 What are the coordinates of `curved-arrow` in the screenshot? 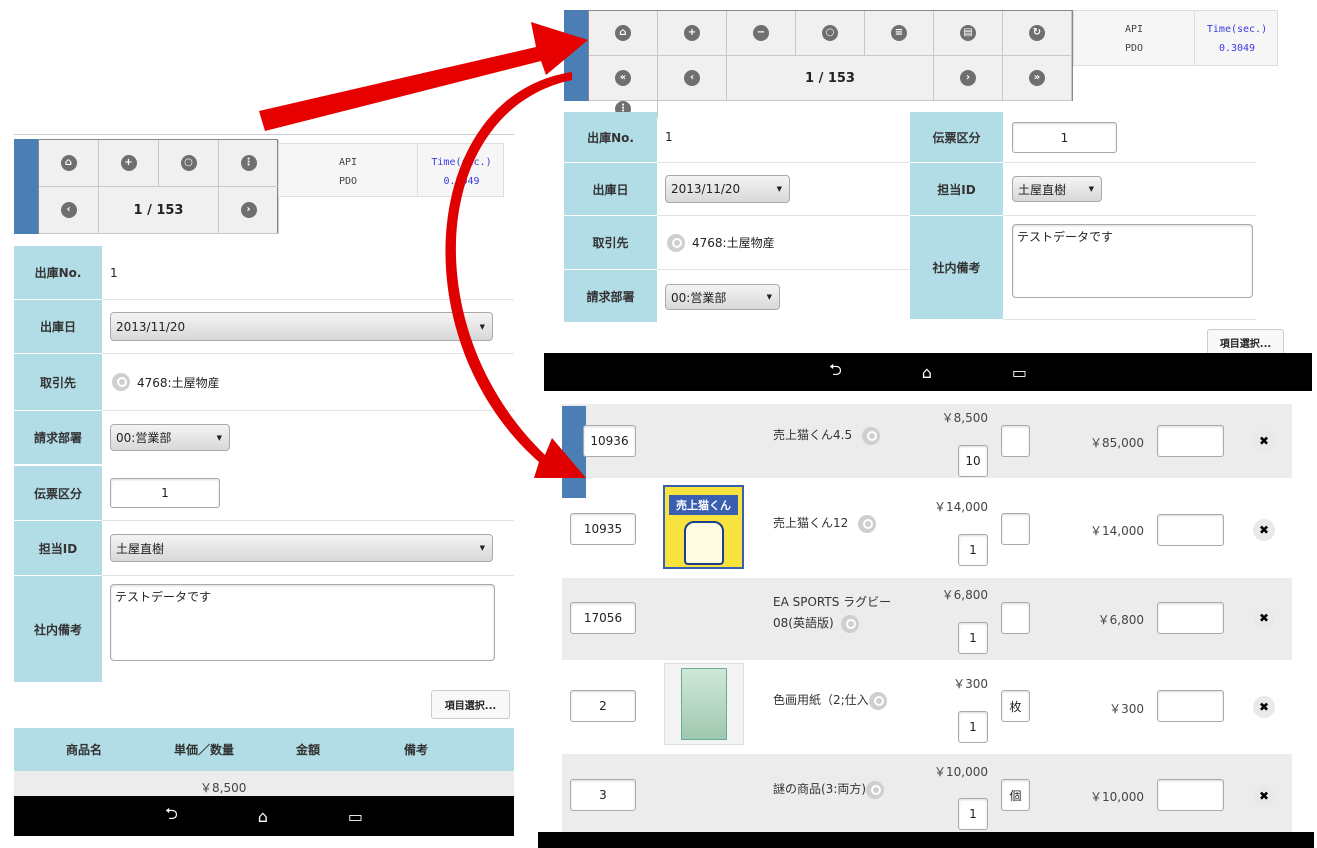 It's located at (515, 275).